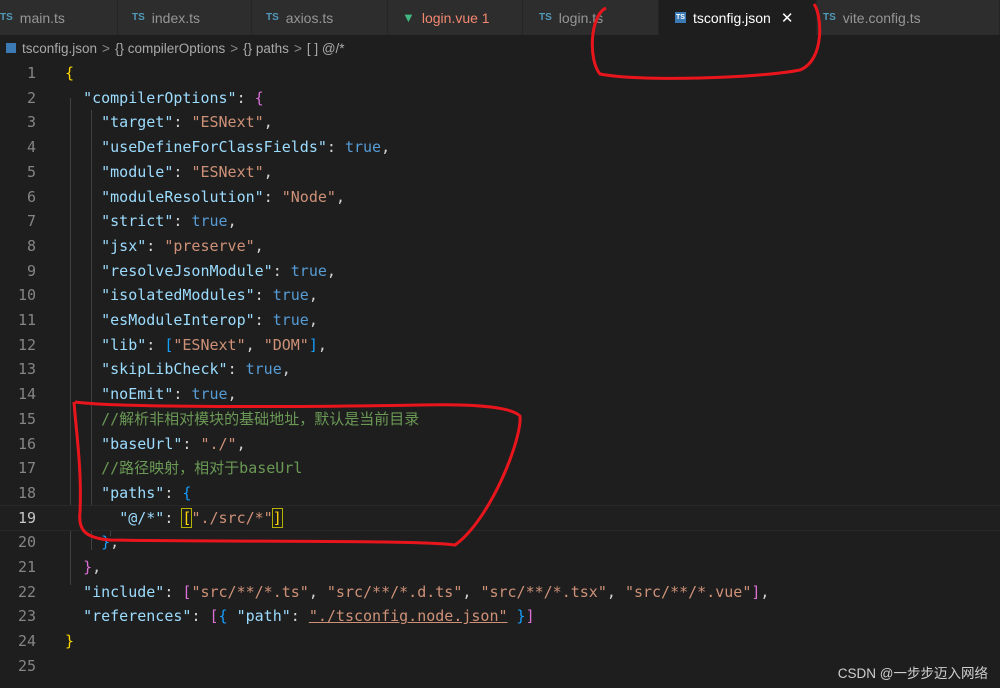  Describe the element at coordinates (500, 468) in the screenshot. I see `code-line: 17 //路径映射，相对于baseUrl` at that location.